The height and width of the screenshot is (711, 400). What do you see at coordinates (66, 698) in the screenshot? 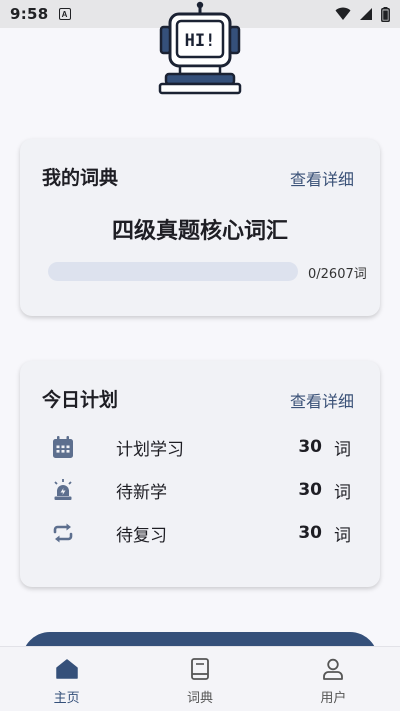
I see `nav-label: 主页` at bounding box center [66, 698].